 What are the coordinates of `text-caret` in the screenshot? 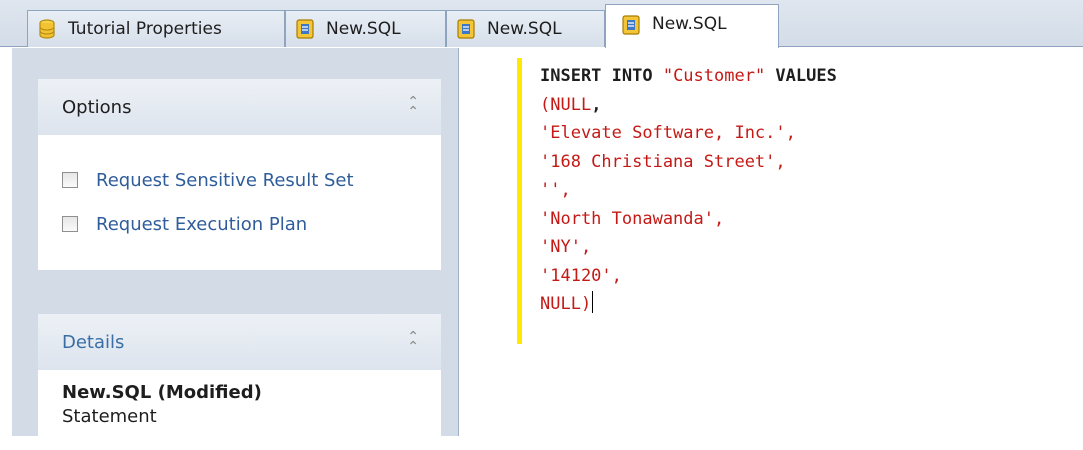 It's located at (593, 302).